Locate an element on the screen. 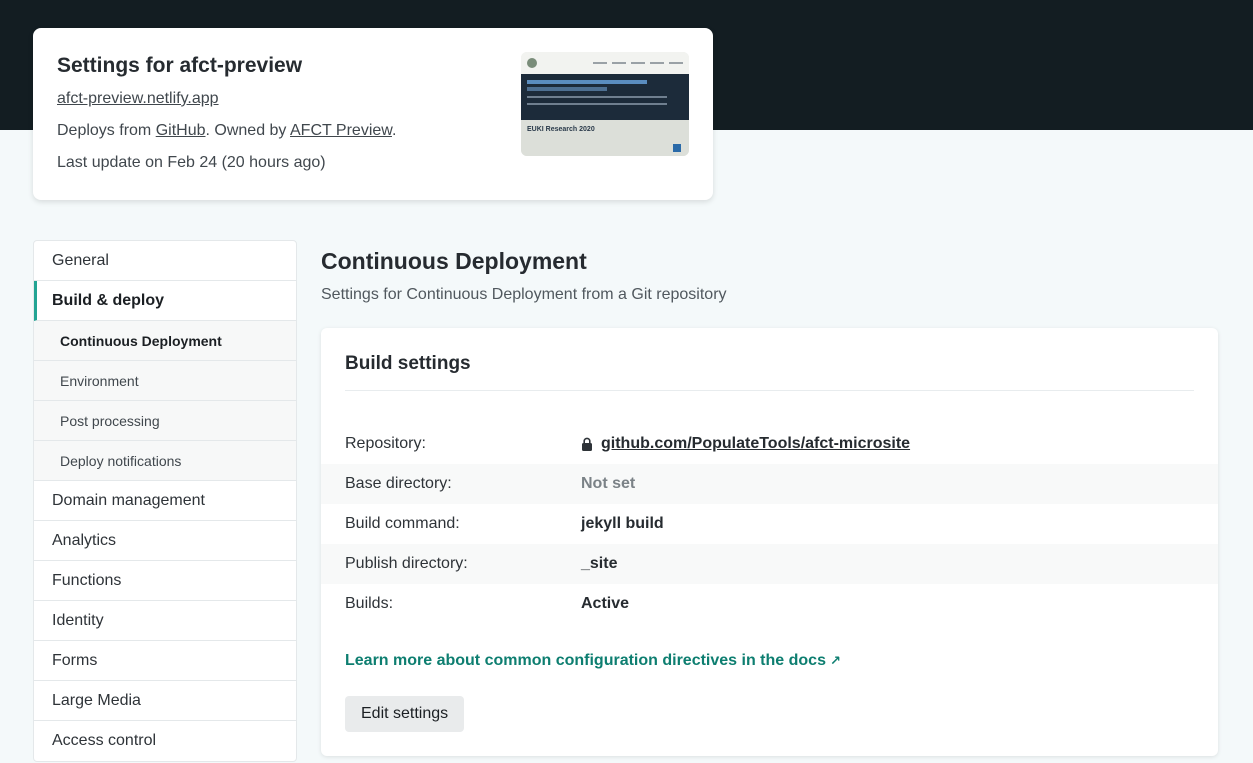 Image resolution: width=1253 pixels, height=763 pixels. thumbnail-logo-icon is located at coordinates (532, 63).